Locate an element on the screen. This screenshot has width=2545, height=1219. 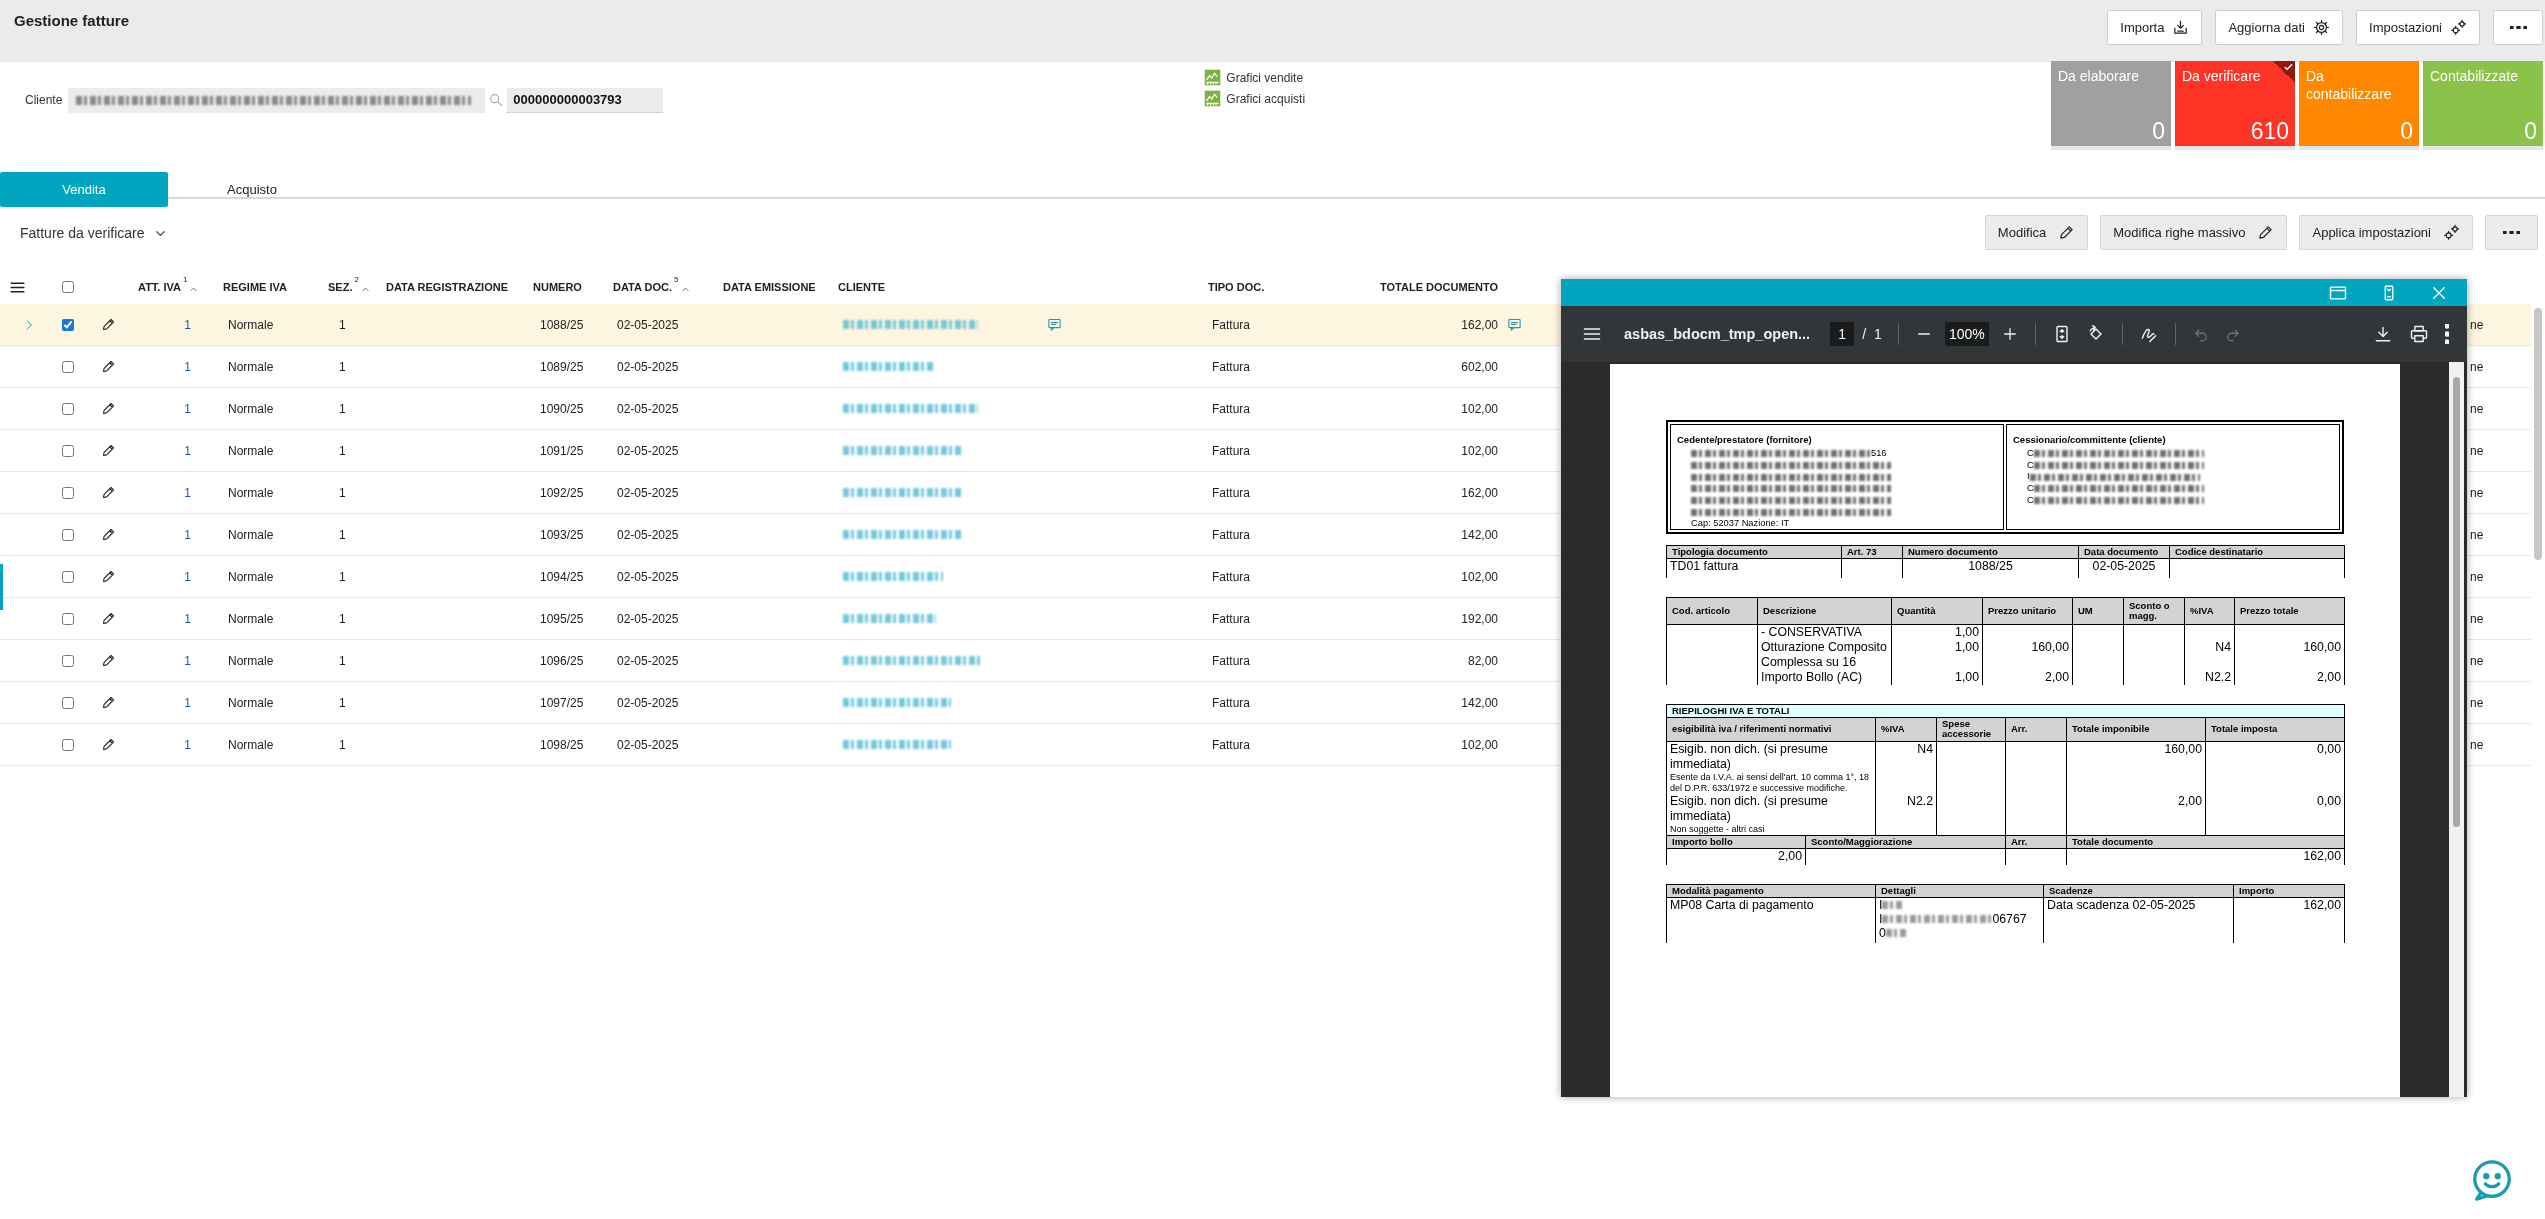
page-title: Gestione fatture is located at coordinates (72, 20).